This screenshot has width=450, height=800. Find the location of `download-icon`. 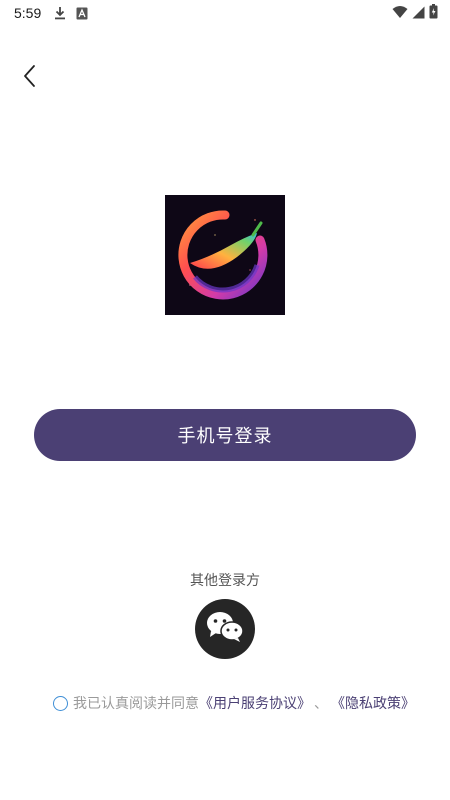

download-icon is located at coordinates (60, 14).